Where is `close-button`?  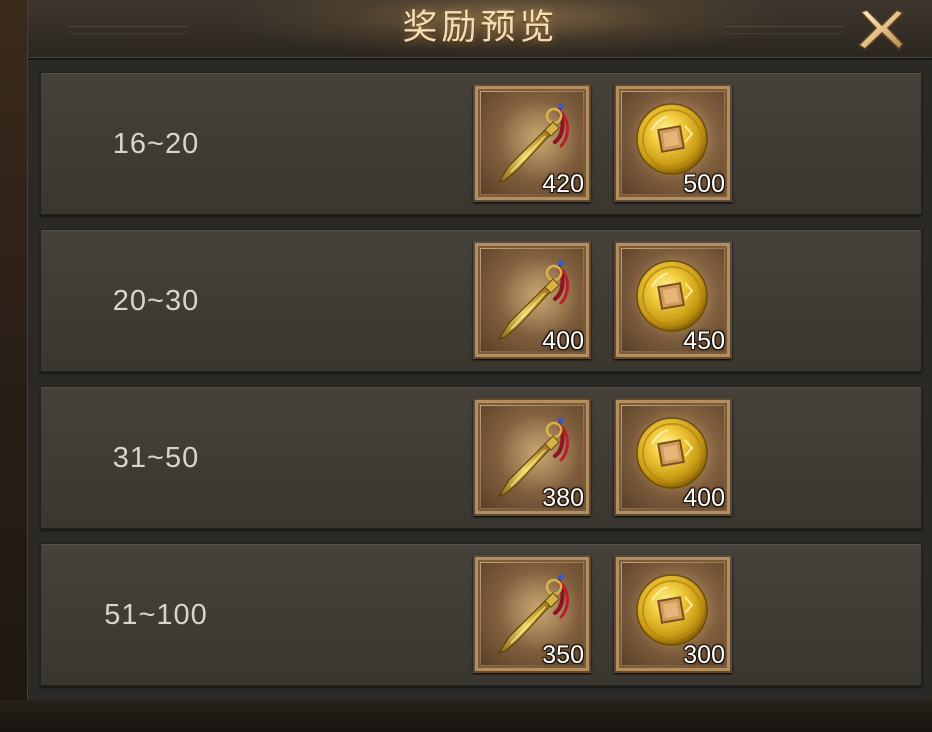
close-button is located at coordinates (881, 29).